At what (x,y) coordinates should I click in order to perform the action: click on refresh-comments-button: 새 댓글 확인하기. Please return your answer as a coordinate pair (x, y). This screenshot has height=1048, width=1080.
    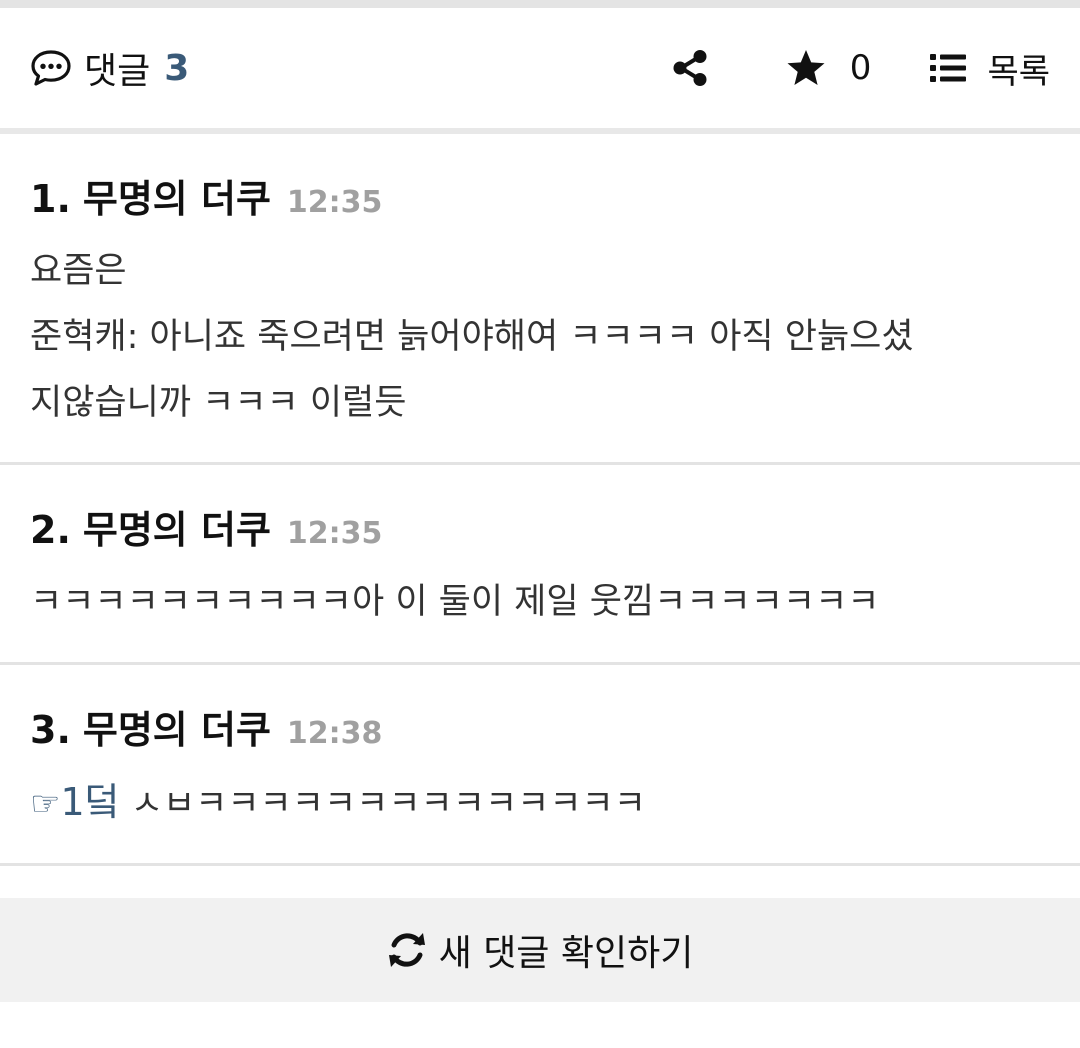
    Looking at the image, I should click on (540, 950).